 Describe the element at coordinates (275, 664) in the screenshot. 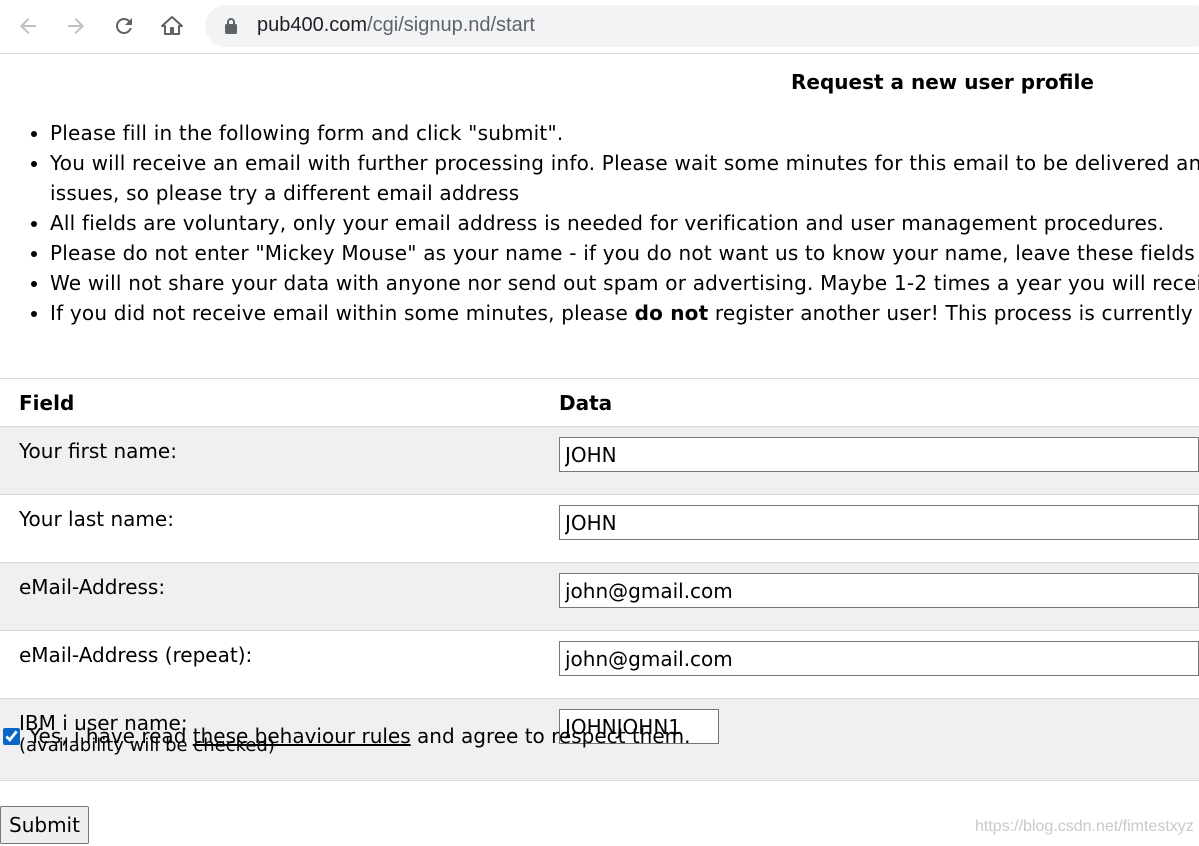

I see `email-repeat-label: eMail-Address (repeat):` at that location.